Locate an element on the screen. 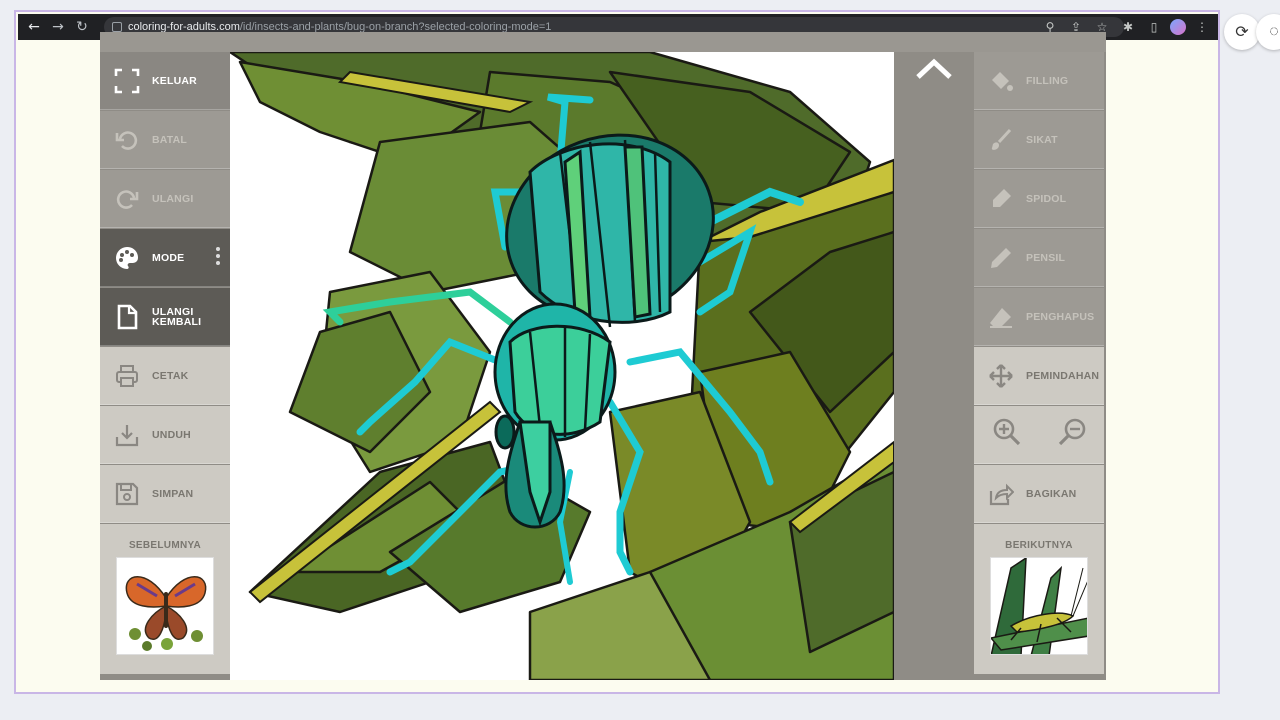 This screenshot has width=1280, height=720. download-button: UNDUH is located at coordinates (165, 435).